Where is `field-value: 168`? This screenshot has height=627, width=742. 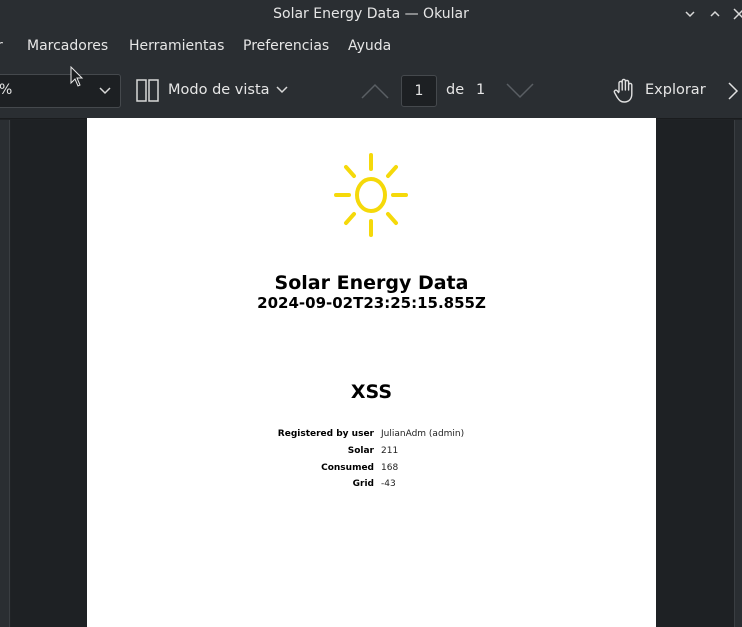 field-value: 168 is located at coordinates (390, 468).